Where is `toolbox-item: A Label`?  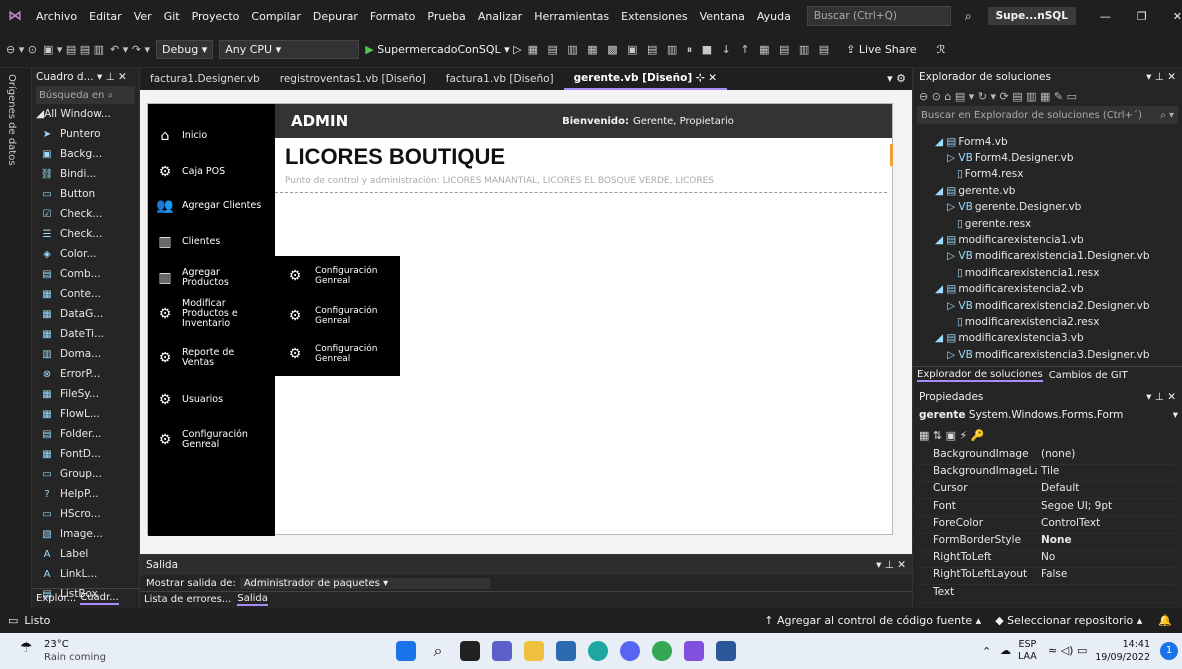
toolbox-item: A Label is located at coordinates (85, 554).